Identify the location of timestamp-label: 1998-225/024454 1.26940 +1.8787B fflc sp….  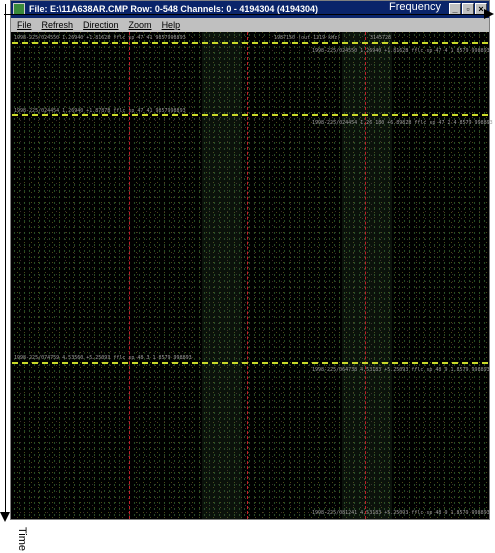
(100, 111).